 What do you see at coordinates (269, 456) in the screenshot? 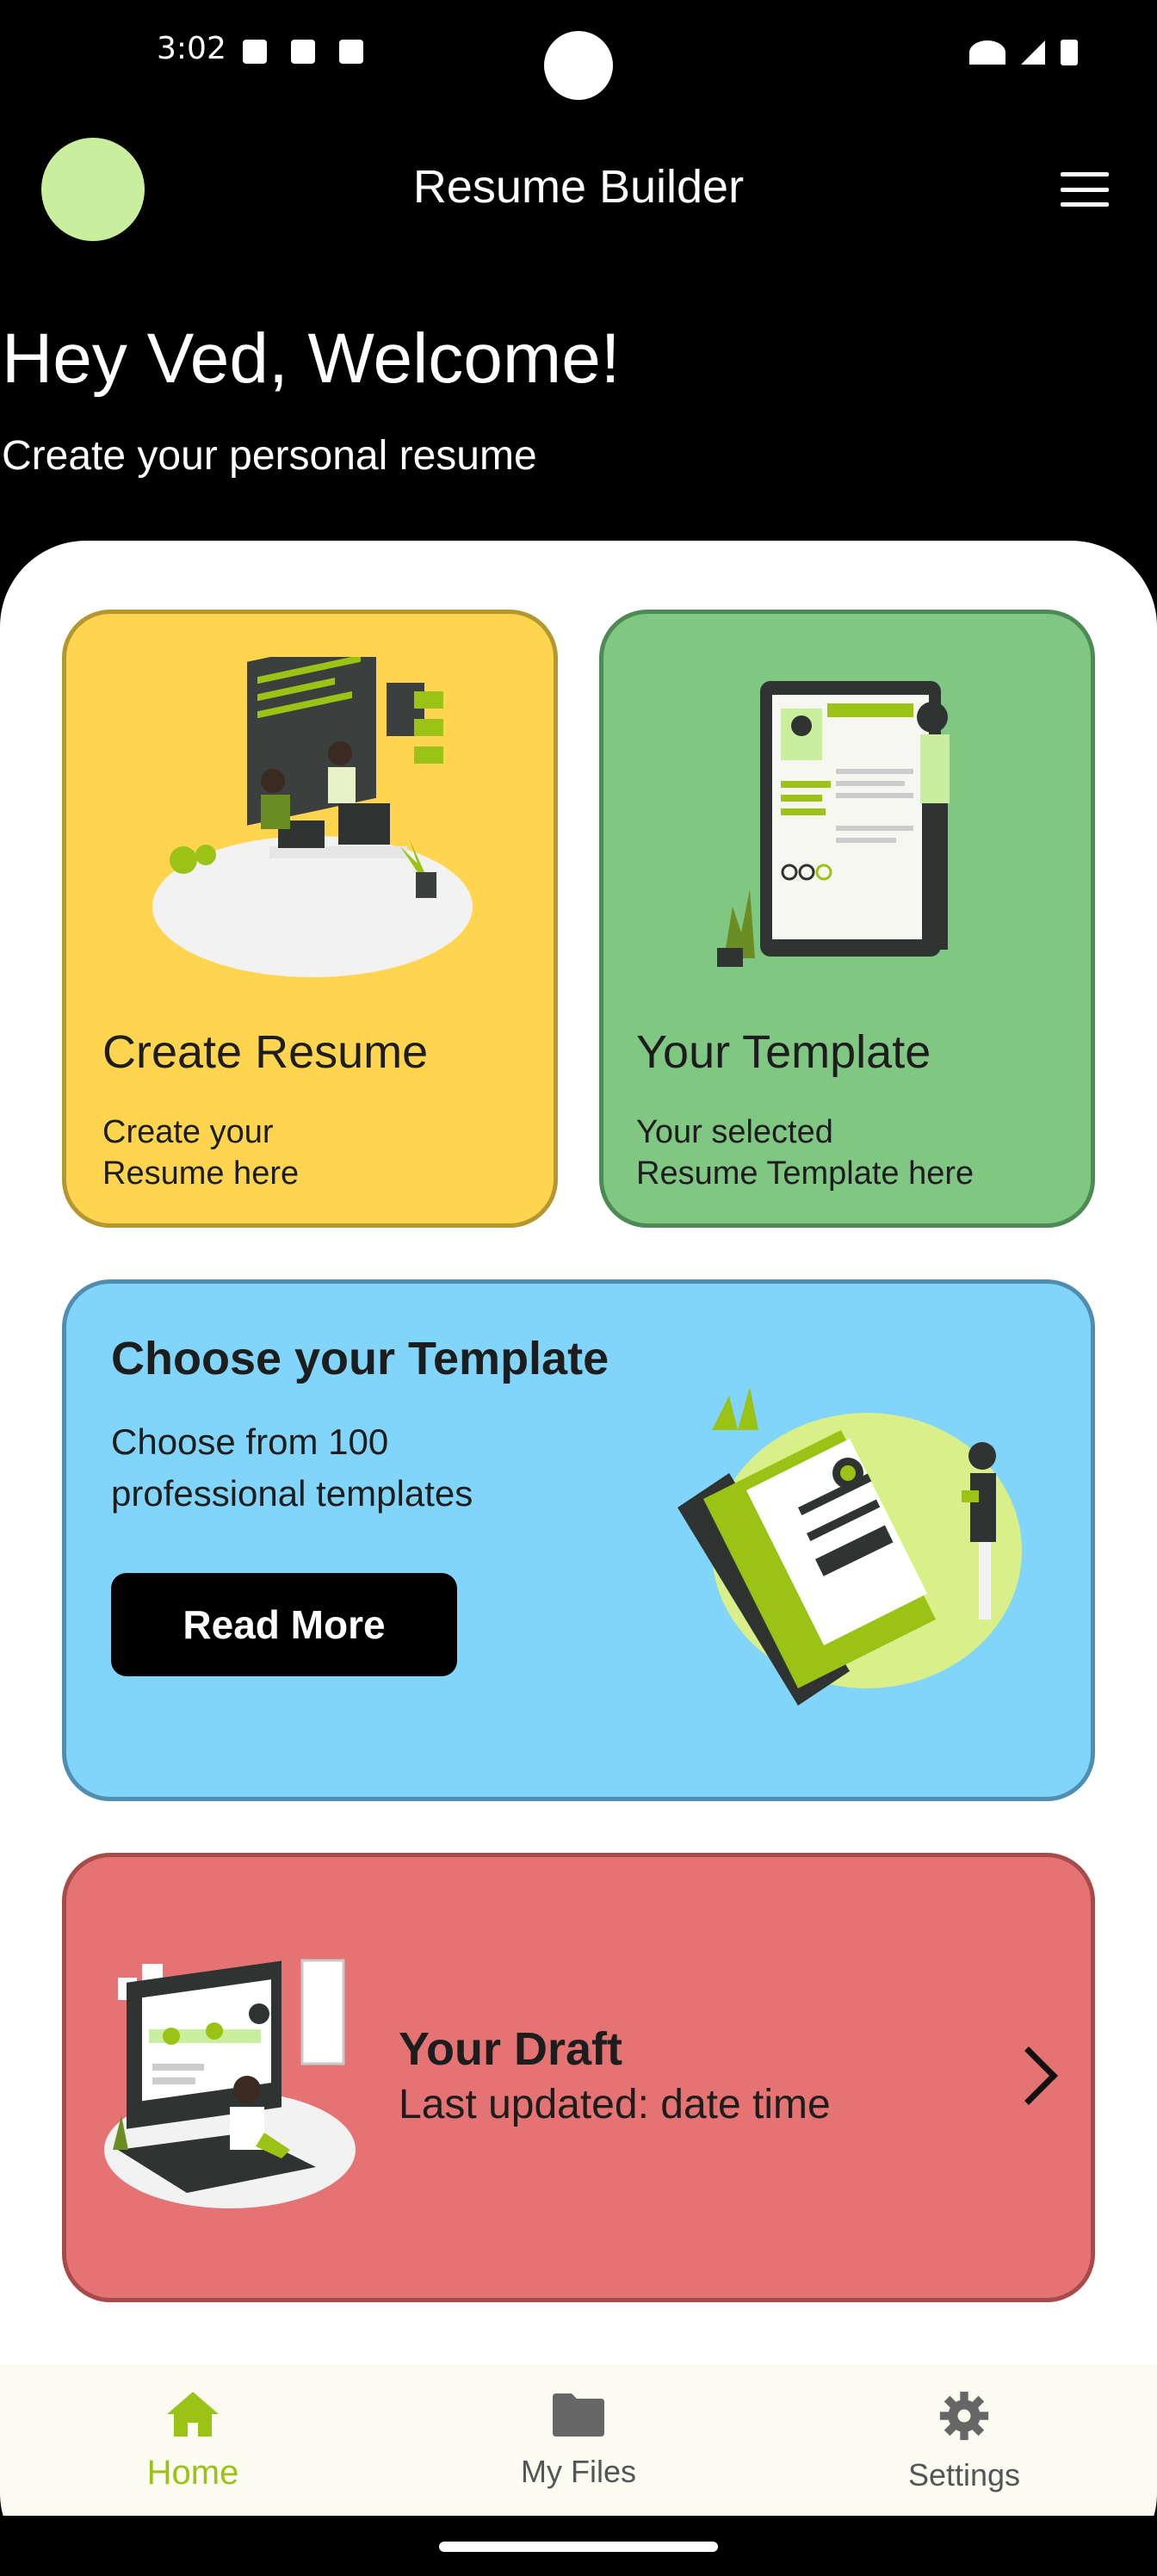
I see `welcome-subheading: Create your personal resume` at bounding box center [269, 456].